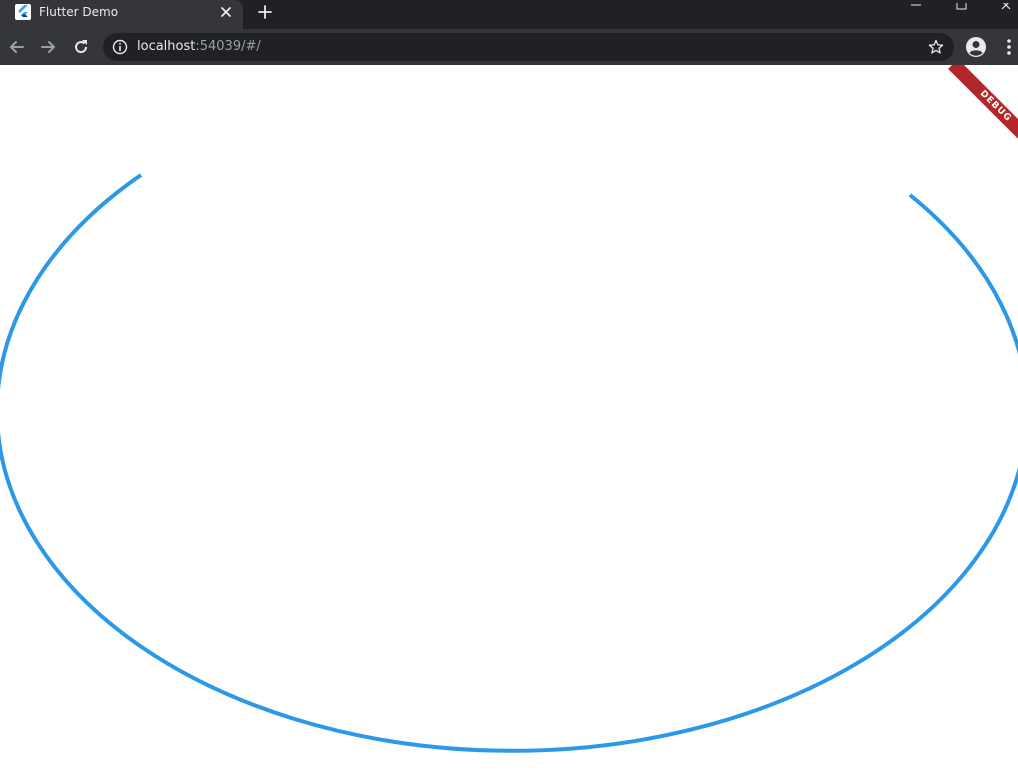 The width and height of the screenshot is (1018, 775). What do you see at coordinates (81, 47) in the screenshot?
I see `reload-icon` at bounding box center [81, 47].